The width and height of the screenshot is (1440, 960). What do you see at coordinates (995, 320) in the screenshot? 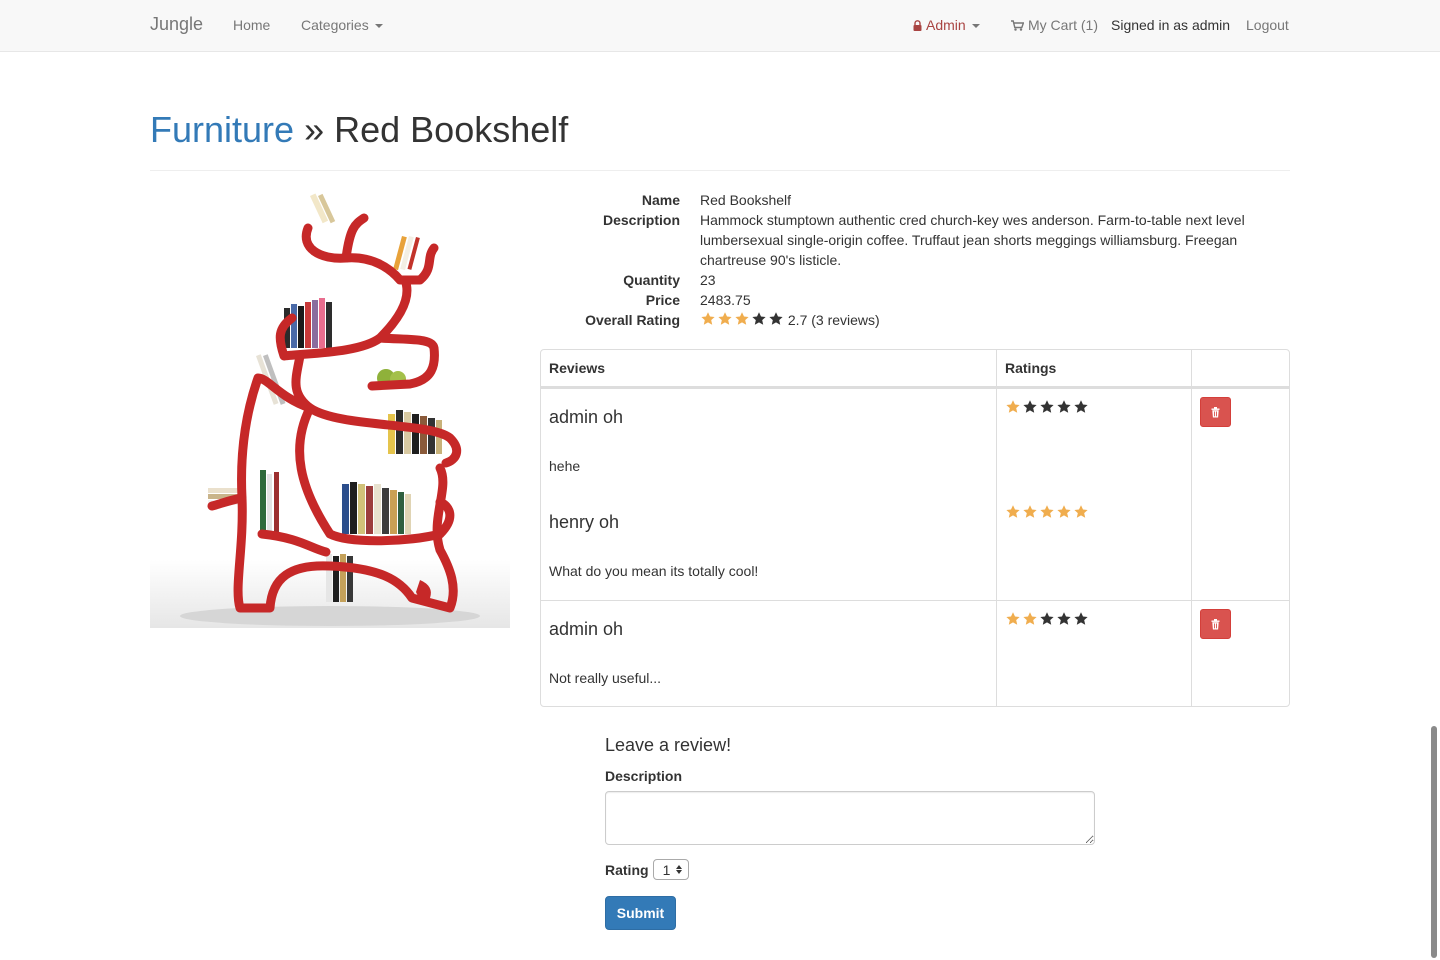
I see `overall-rating: 2.7 (3 reviews)` at bounding box center [995, 320].